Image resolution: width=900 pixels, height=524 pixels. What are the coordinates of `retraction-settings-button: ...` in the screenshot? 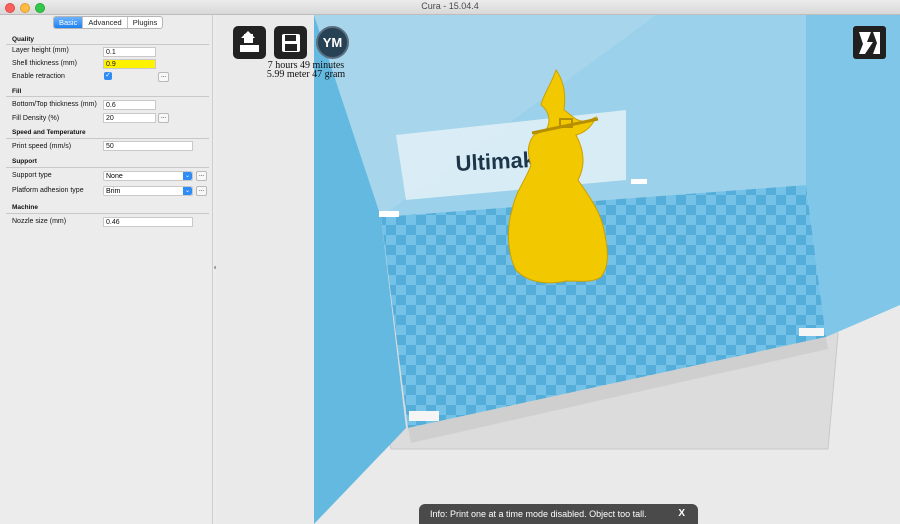 It's located at (163, 77).